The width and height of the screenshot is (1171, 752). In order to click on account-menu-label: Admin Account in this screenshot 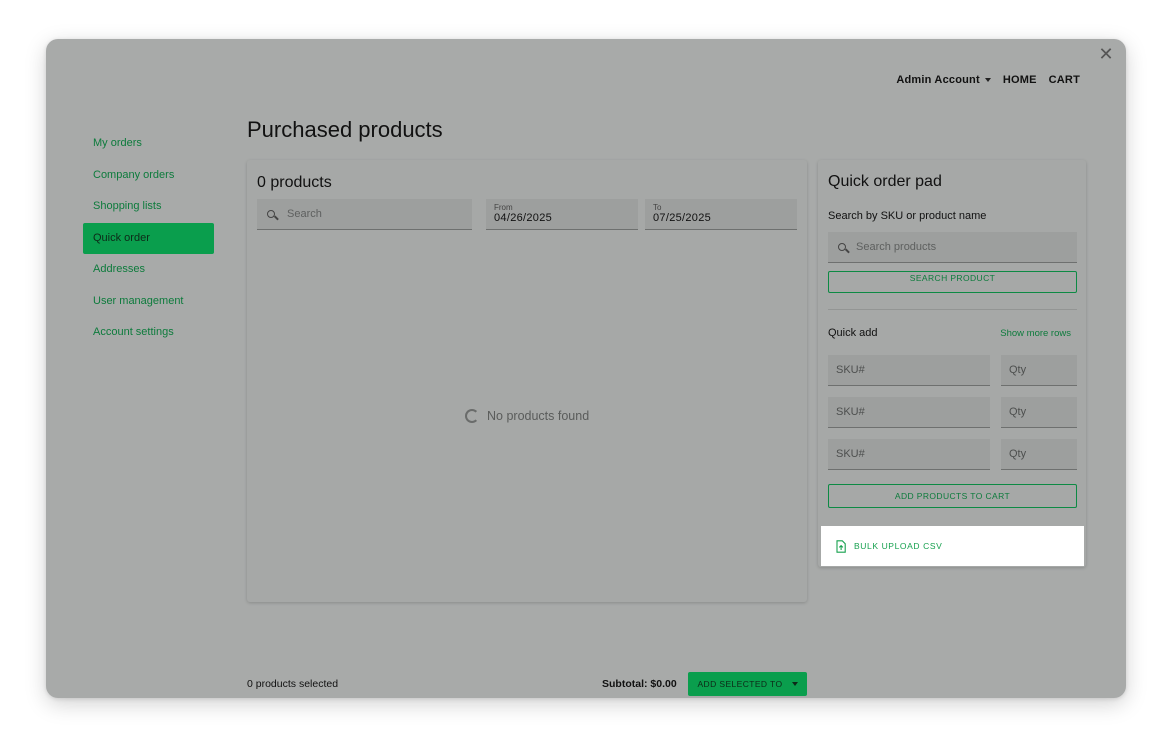, I will do `click(938, 80)`.